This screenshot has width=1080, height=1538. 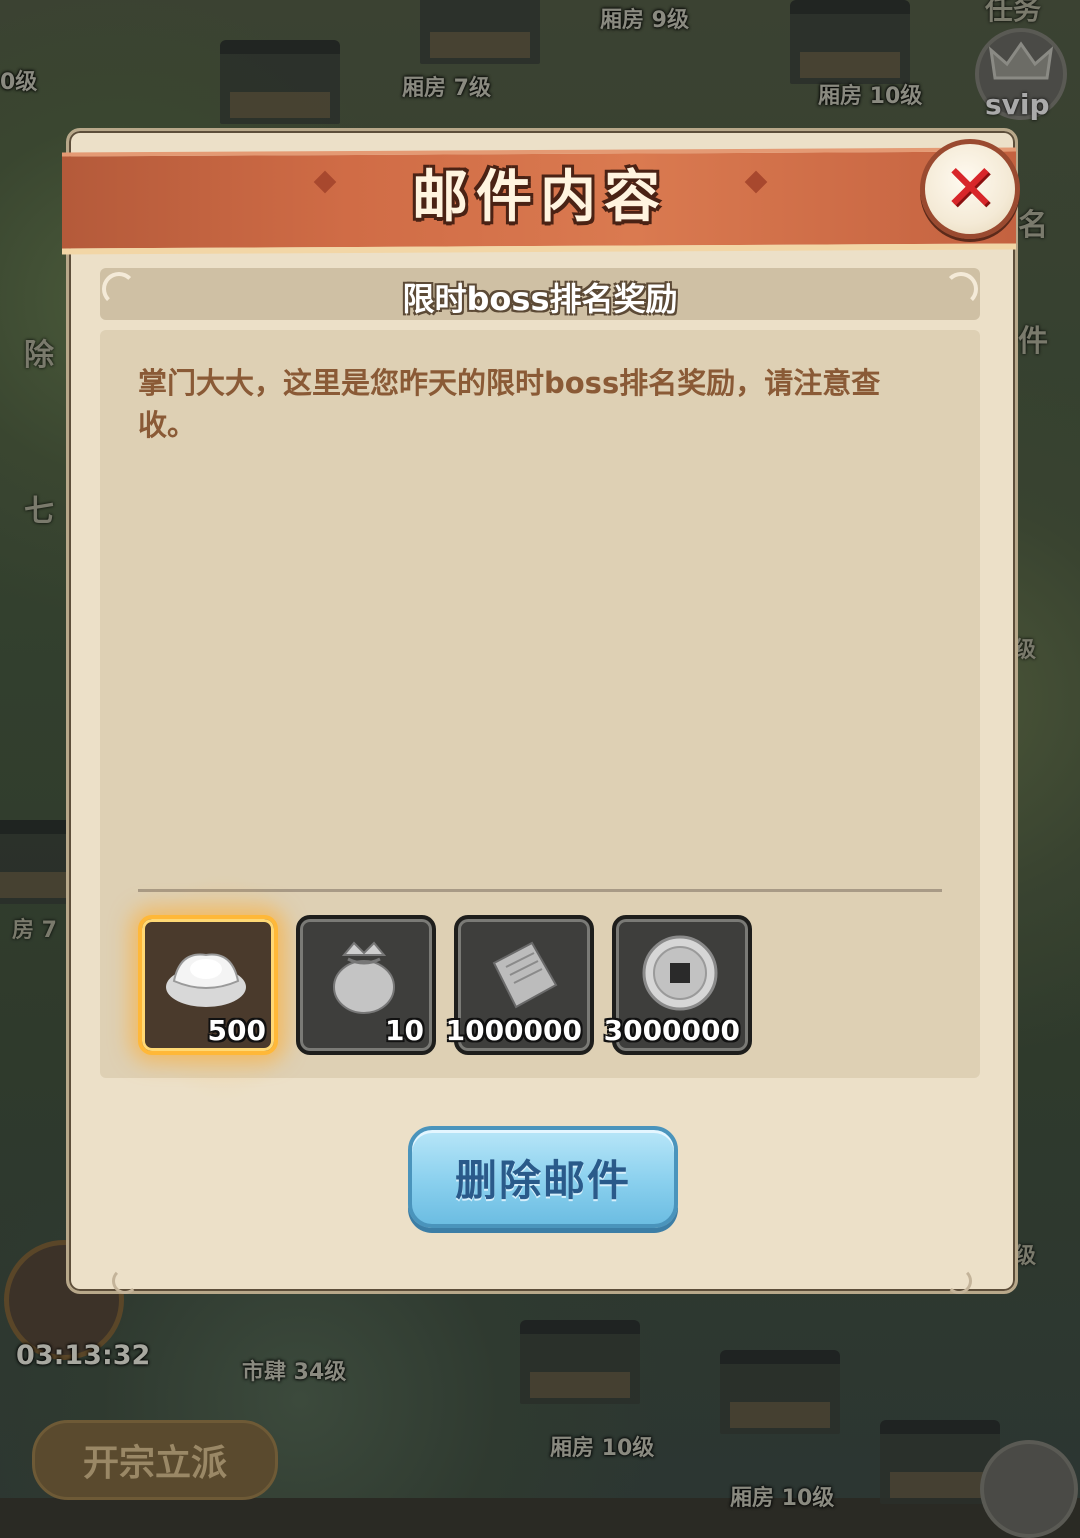 What do you see at coordinates (1017, 104) in the screenshot?
I see `svip-label: svip` at bounding box center [1017, 104].